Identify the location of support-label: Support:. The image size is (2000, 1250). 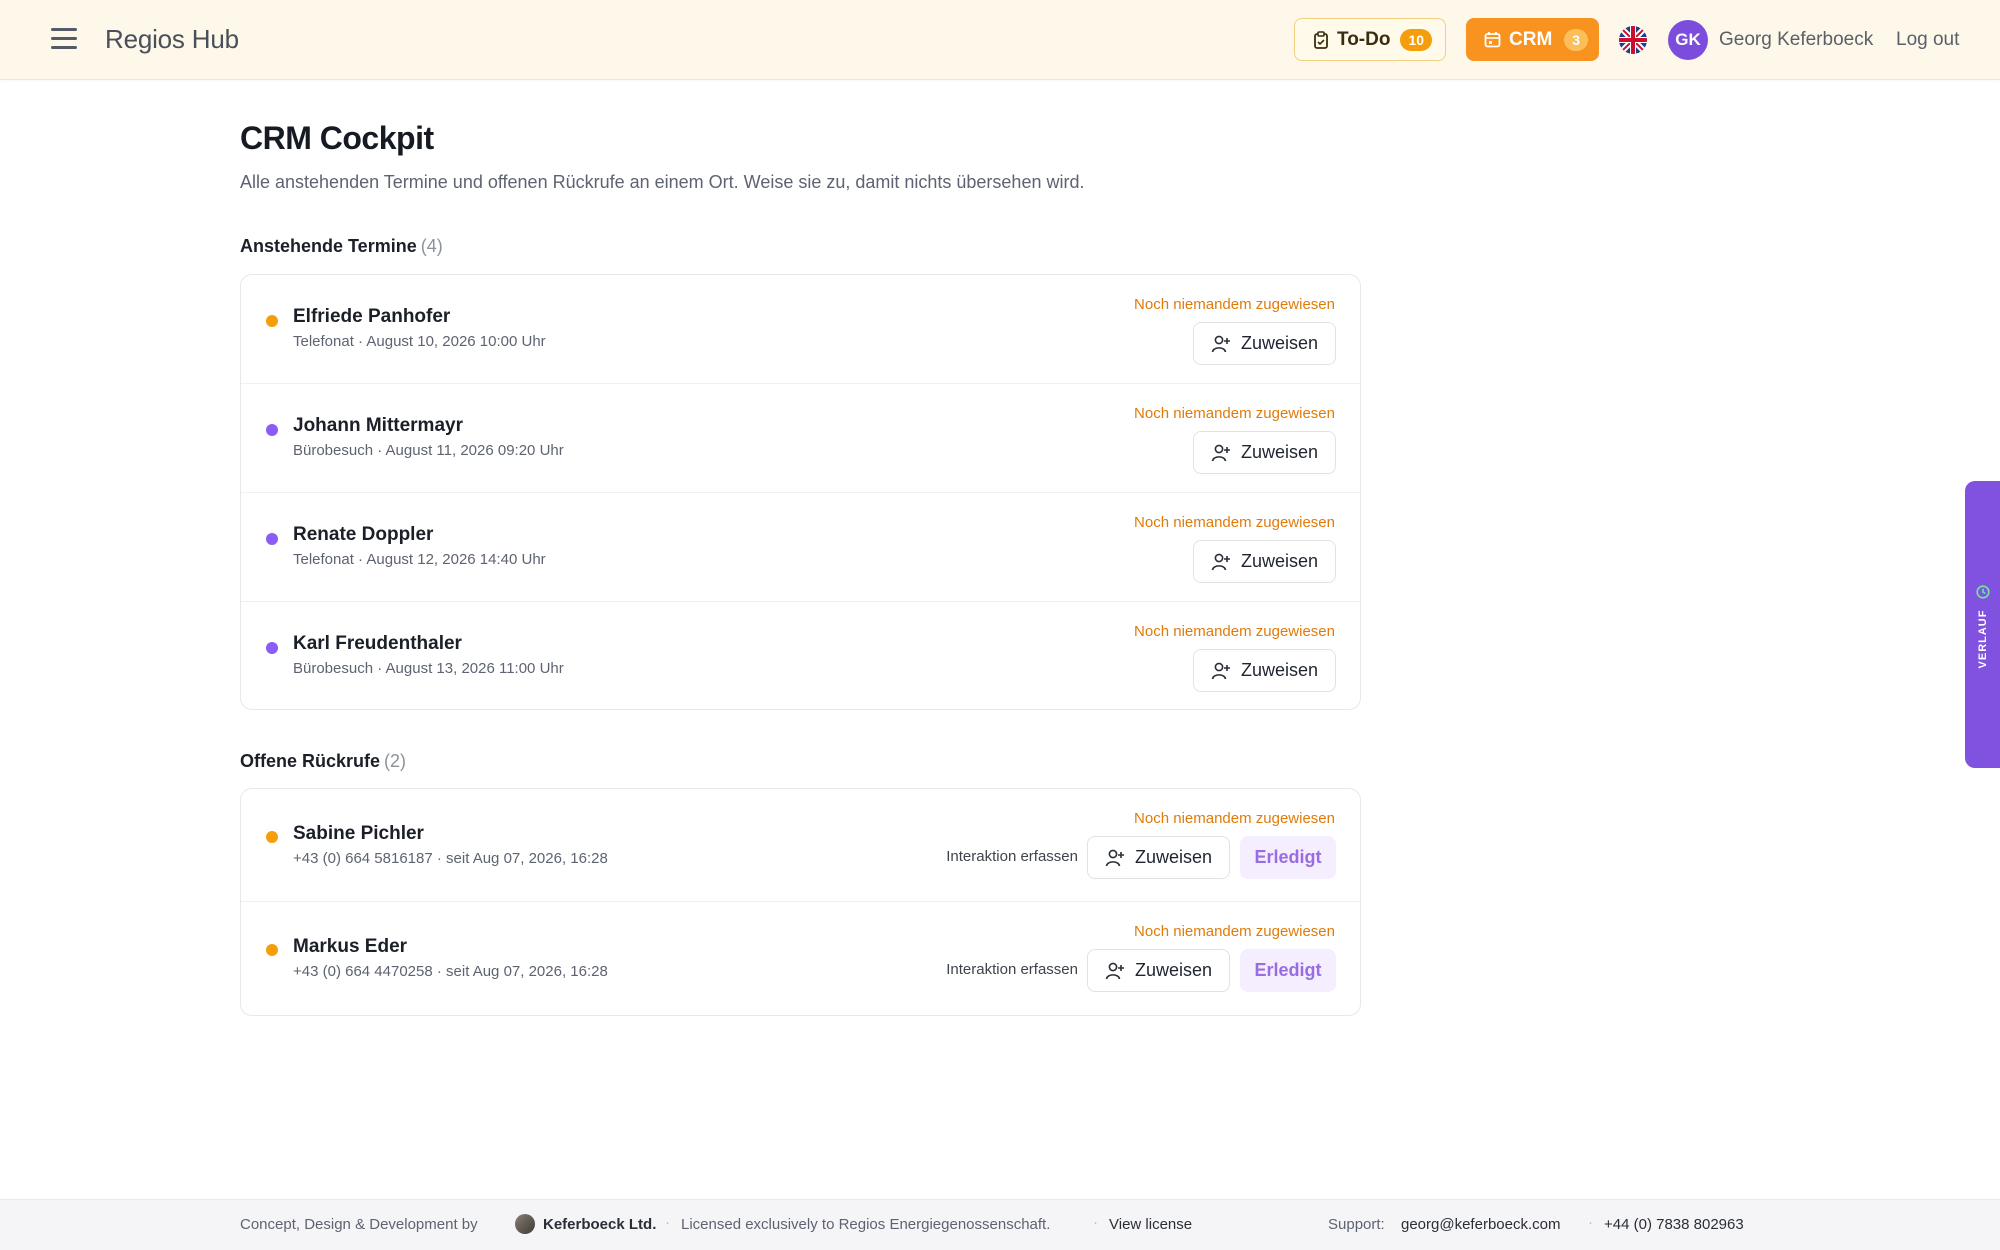
(1356, 1224).